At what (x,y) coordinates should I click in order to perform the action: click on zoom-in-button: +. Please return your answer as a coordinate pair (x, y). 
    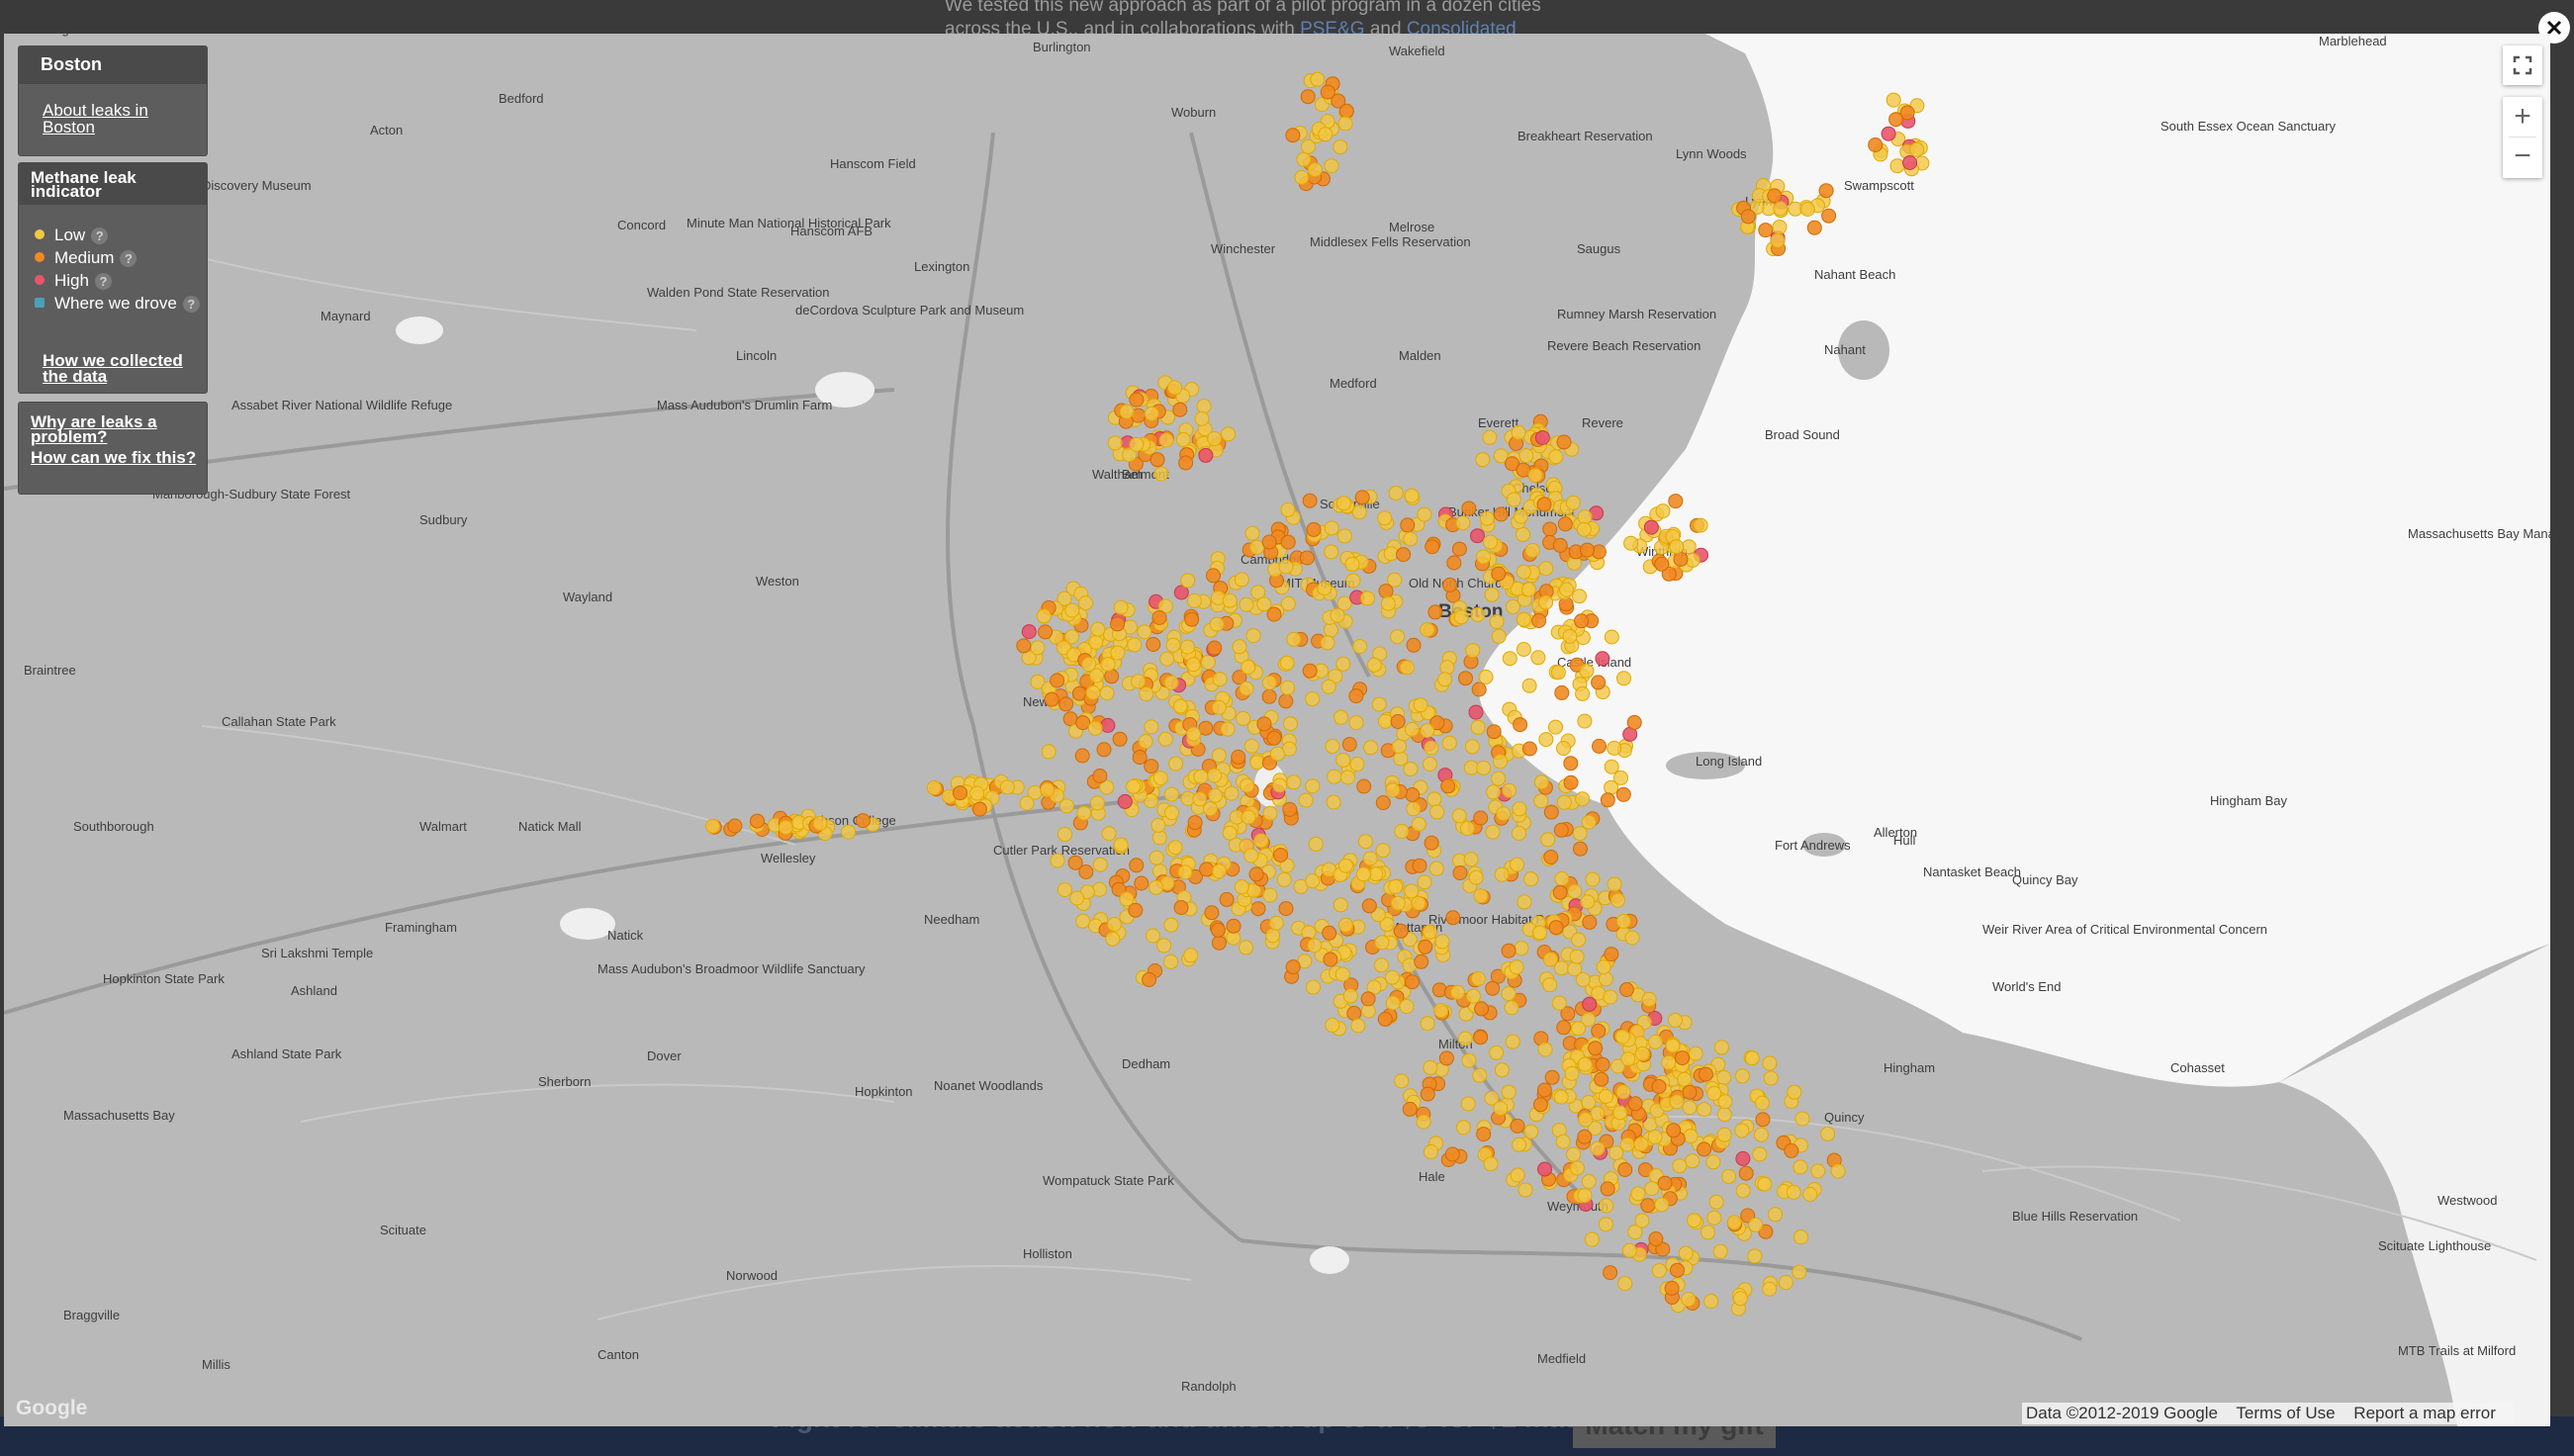
    Looking at the image, I should click on (2522, 116).